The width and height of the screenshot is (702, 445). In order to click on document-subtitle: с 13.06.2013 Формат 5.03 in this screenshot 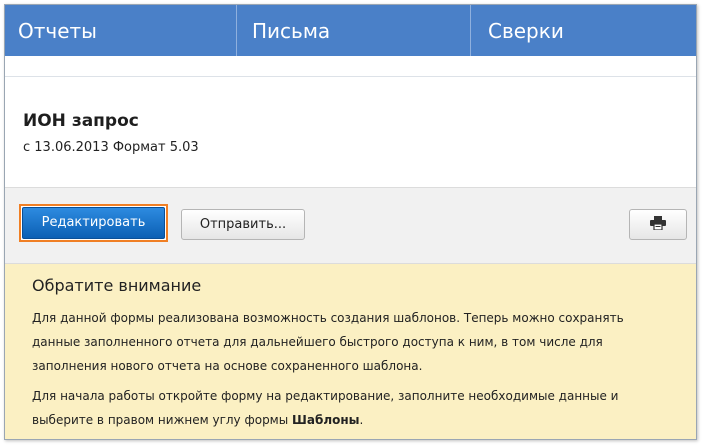, I will do `click(111, 147)`.